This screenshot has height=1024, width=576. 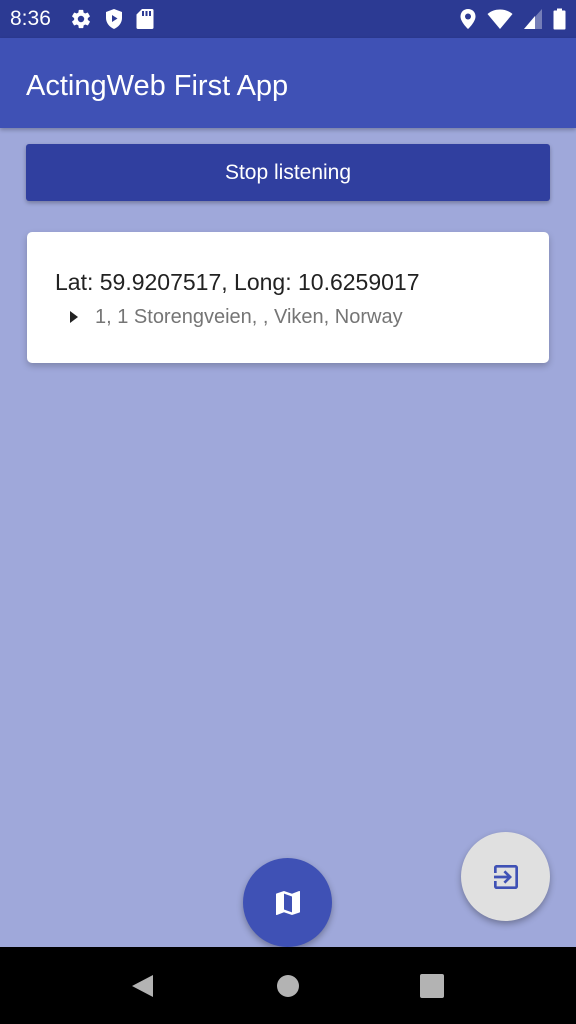 I want to click on map-icon, so click(x=287, y=902).